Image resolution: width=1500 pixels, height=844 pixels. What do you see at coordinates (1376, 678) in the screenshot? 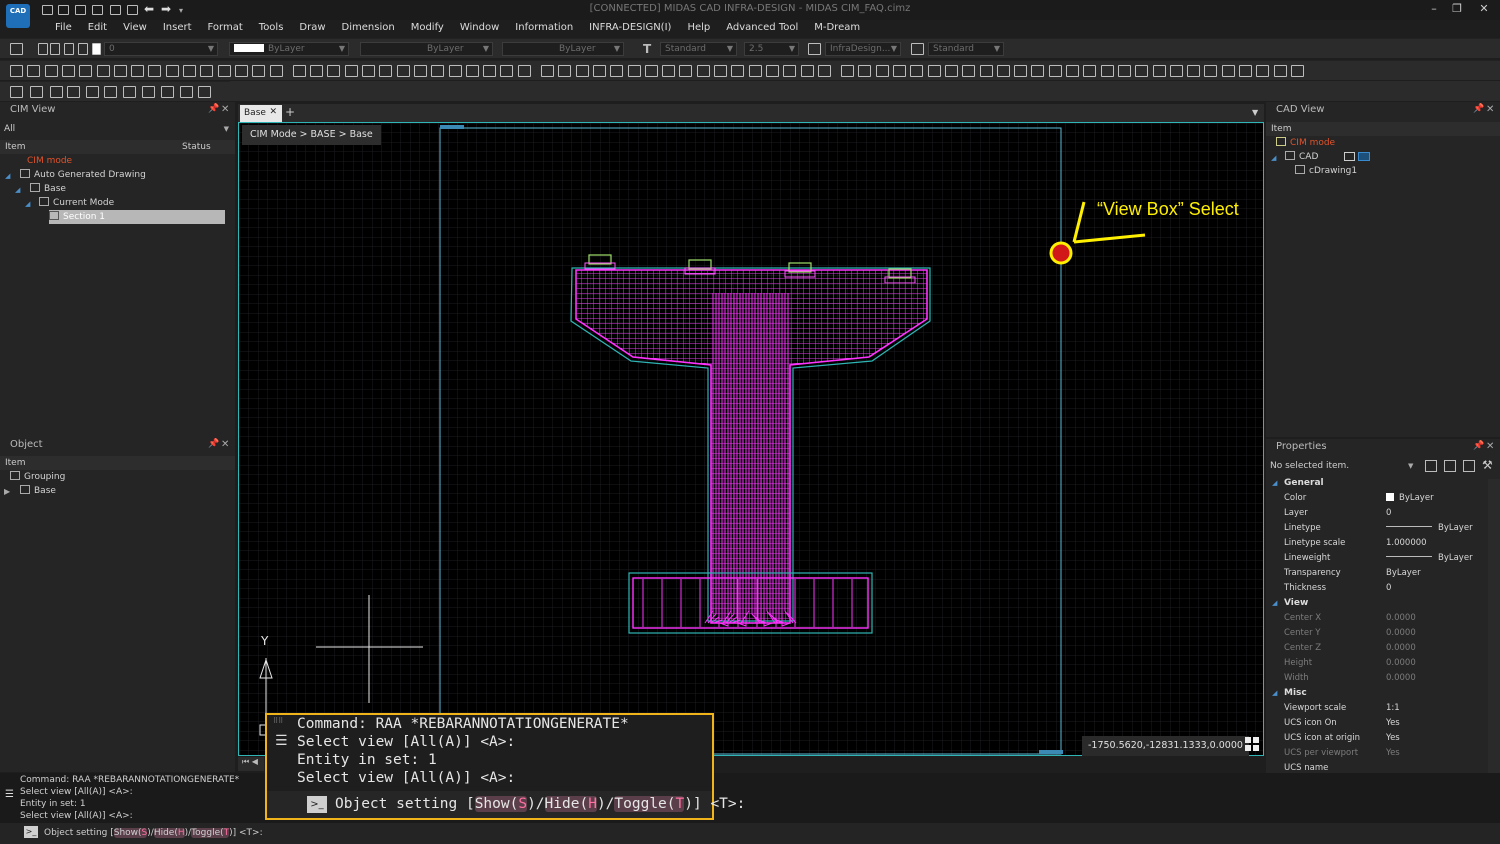
I see `property-row: Width 0.0000` at bounding box center [1376, 678].